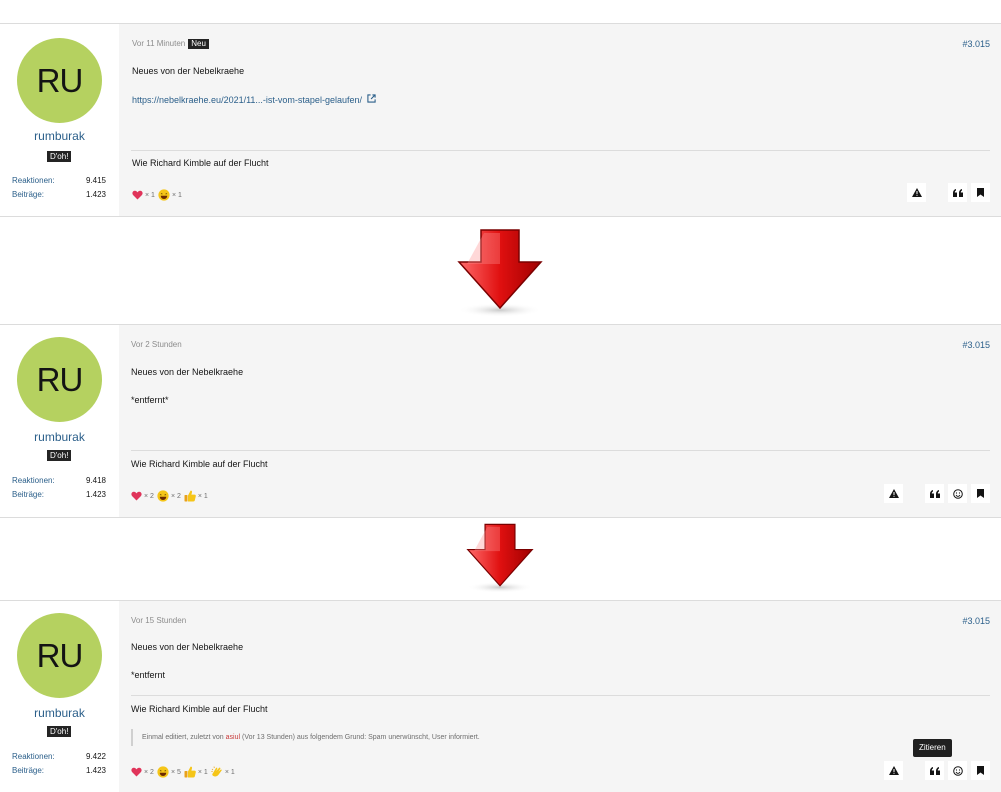  I want to click on reaction-laugh: × 1, so click(170, 195).